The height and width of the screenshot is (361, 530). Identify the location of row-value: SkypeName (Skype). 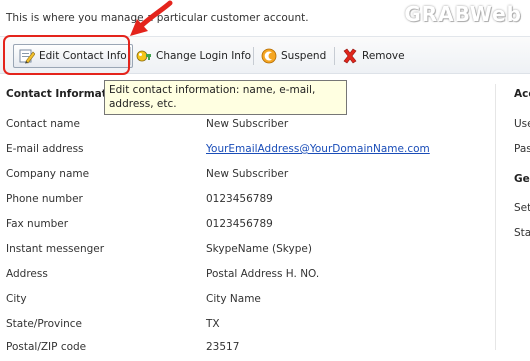
(259, 249).